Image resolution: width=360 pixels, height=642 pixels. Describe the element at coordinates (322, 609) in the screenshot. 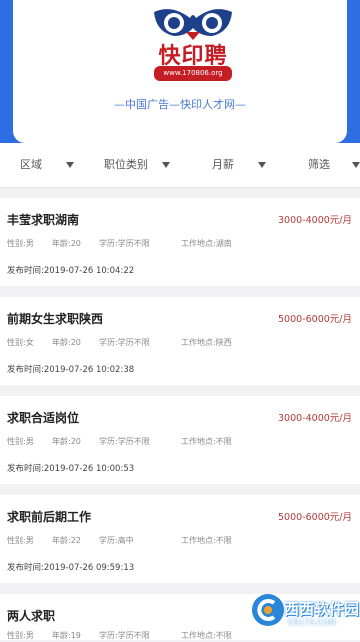

I see `watermark-text: 西西软件园` at that location.